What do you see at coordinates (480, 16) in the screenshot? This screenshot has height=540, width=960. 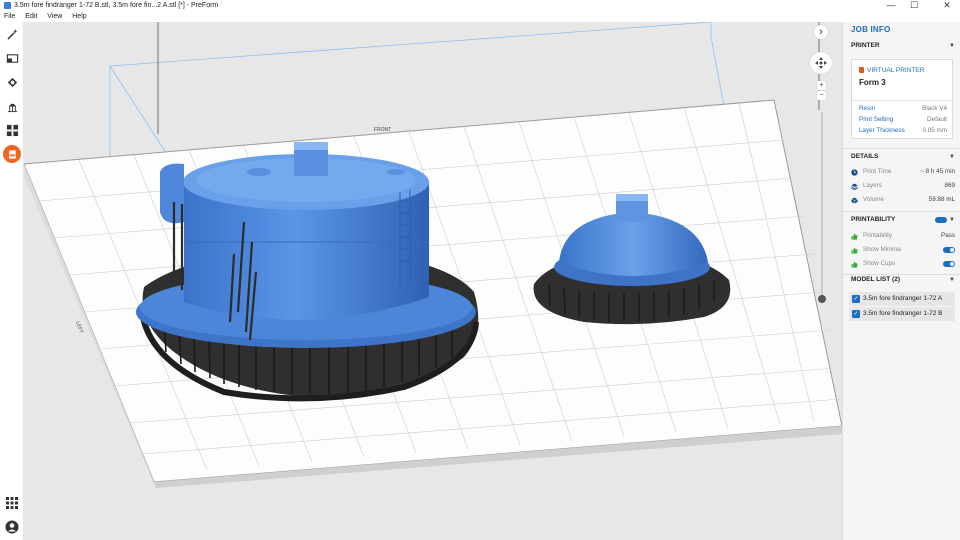 I see `menu-bar: File Edit View Help` at bounding box center [480, 16].